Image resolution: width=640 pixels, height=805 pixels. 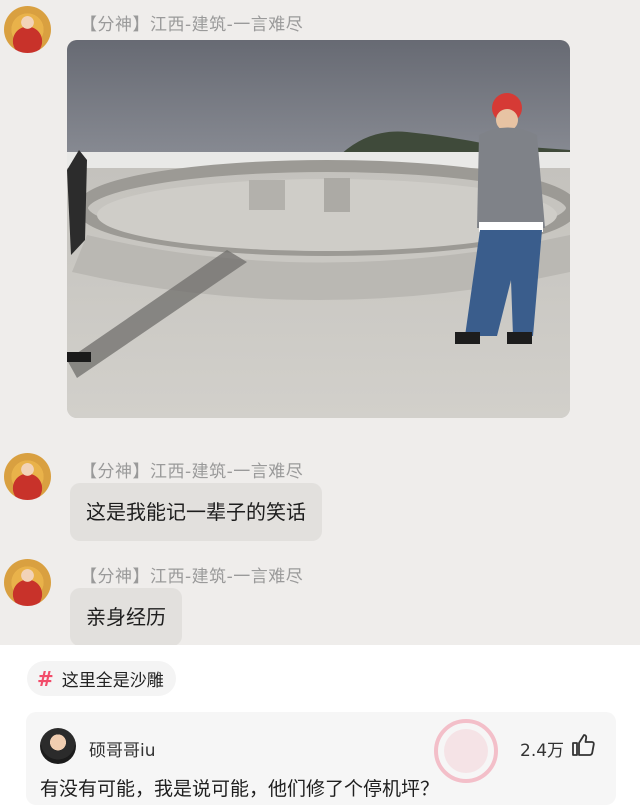 I want to click on like-count: 2.4万, so click(x=542, y=751).